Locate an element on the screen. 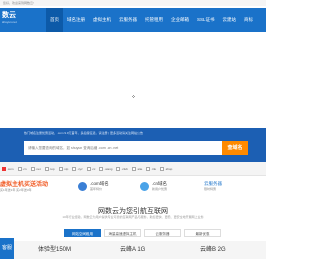 The height and width of the screenshot is (259, 320). product-item: 体验型150M is located at coordinates (54, 248).